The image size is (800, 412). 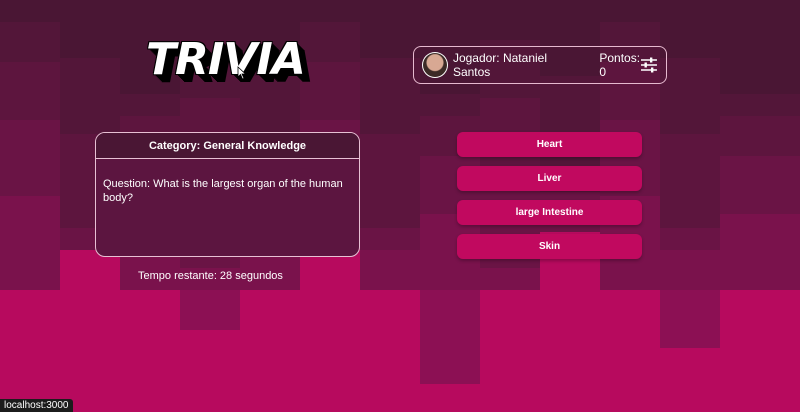 What do you see at coordinates (549, 144) in the screenshot?
I see `answer-button-heart: Heart` at bounding box center [549, 144].